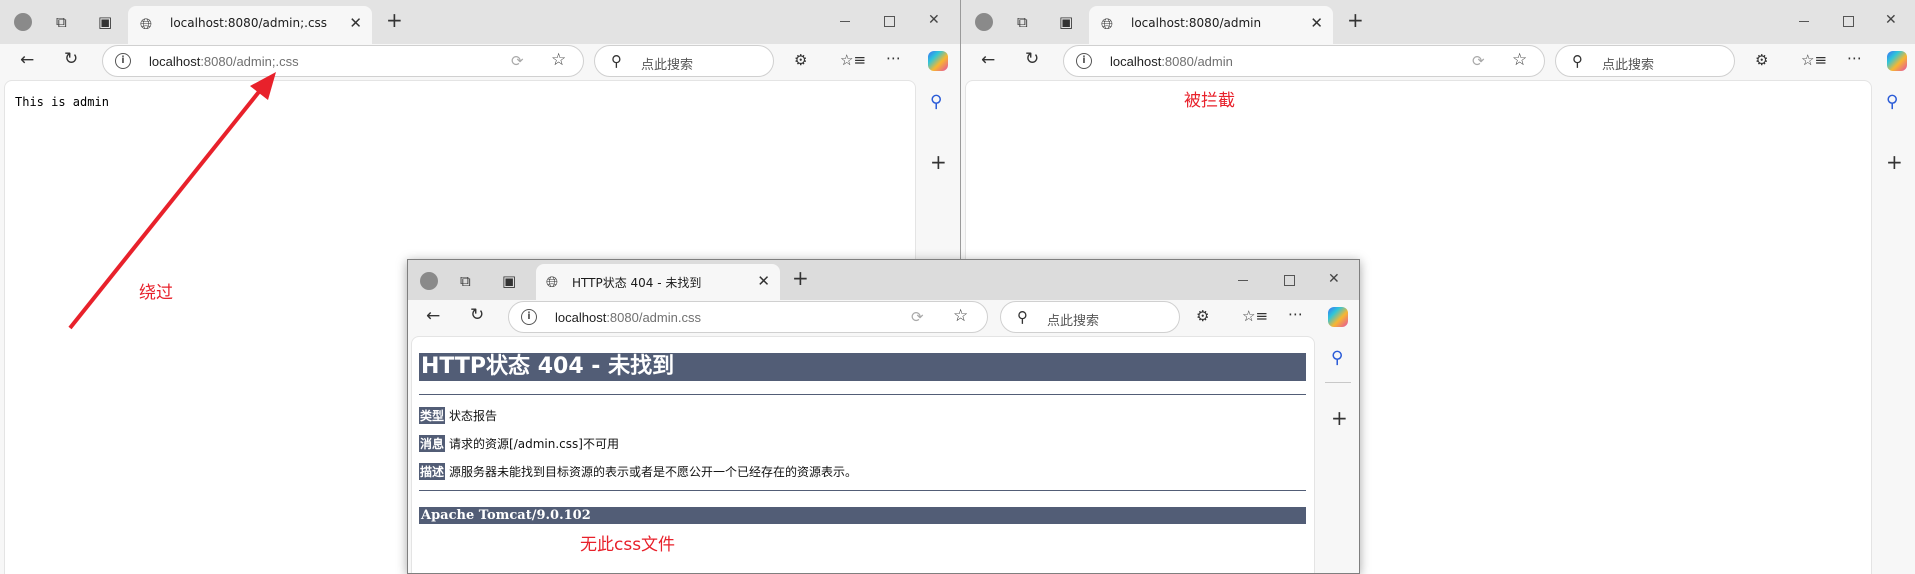  I want to click on address-bar: i localhost:8080/admin ⟳ ☆, so click(1304, 61).